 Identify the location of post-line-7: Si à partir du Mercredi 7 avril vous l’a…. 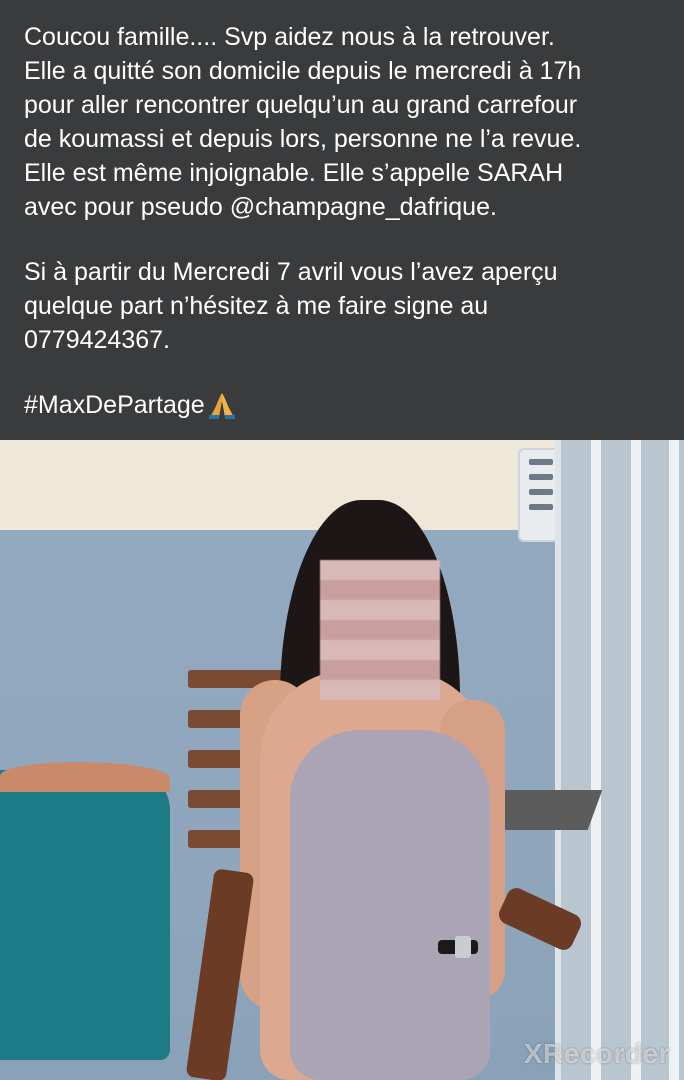
(291, 272).